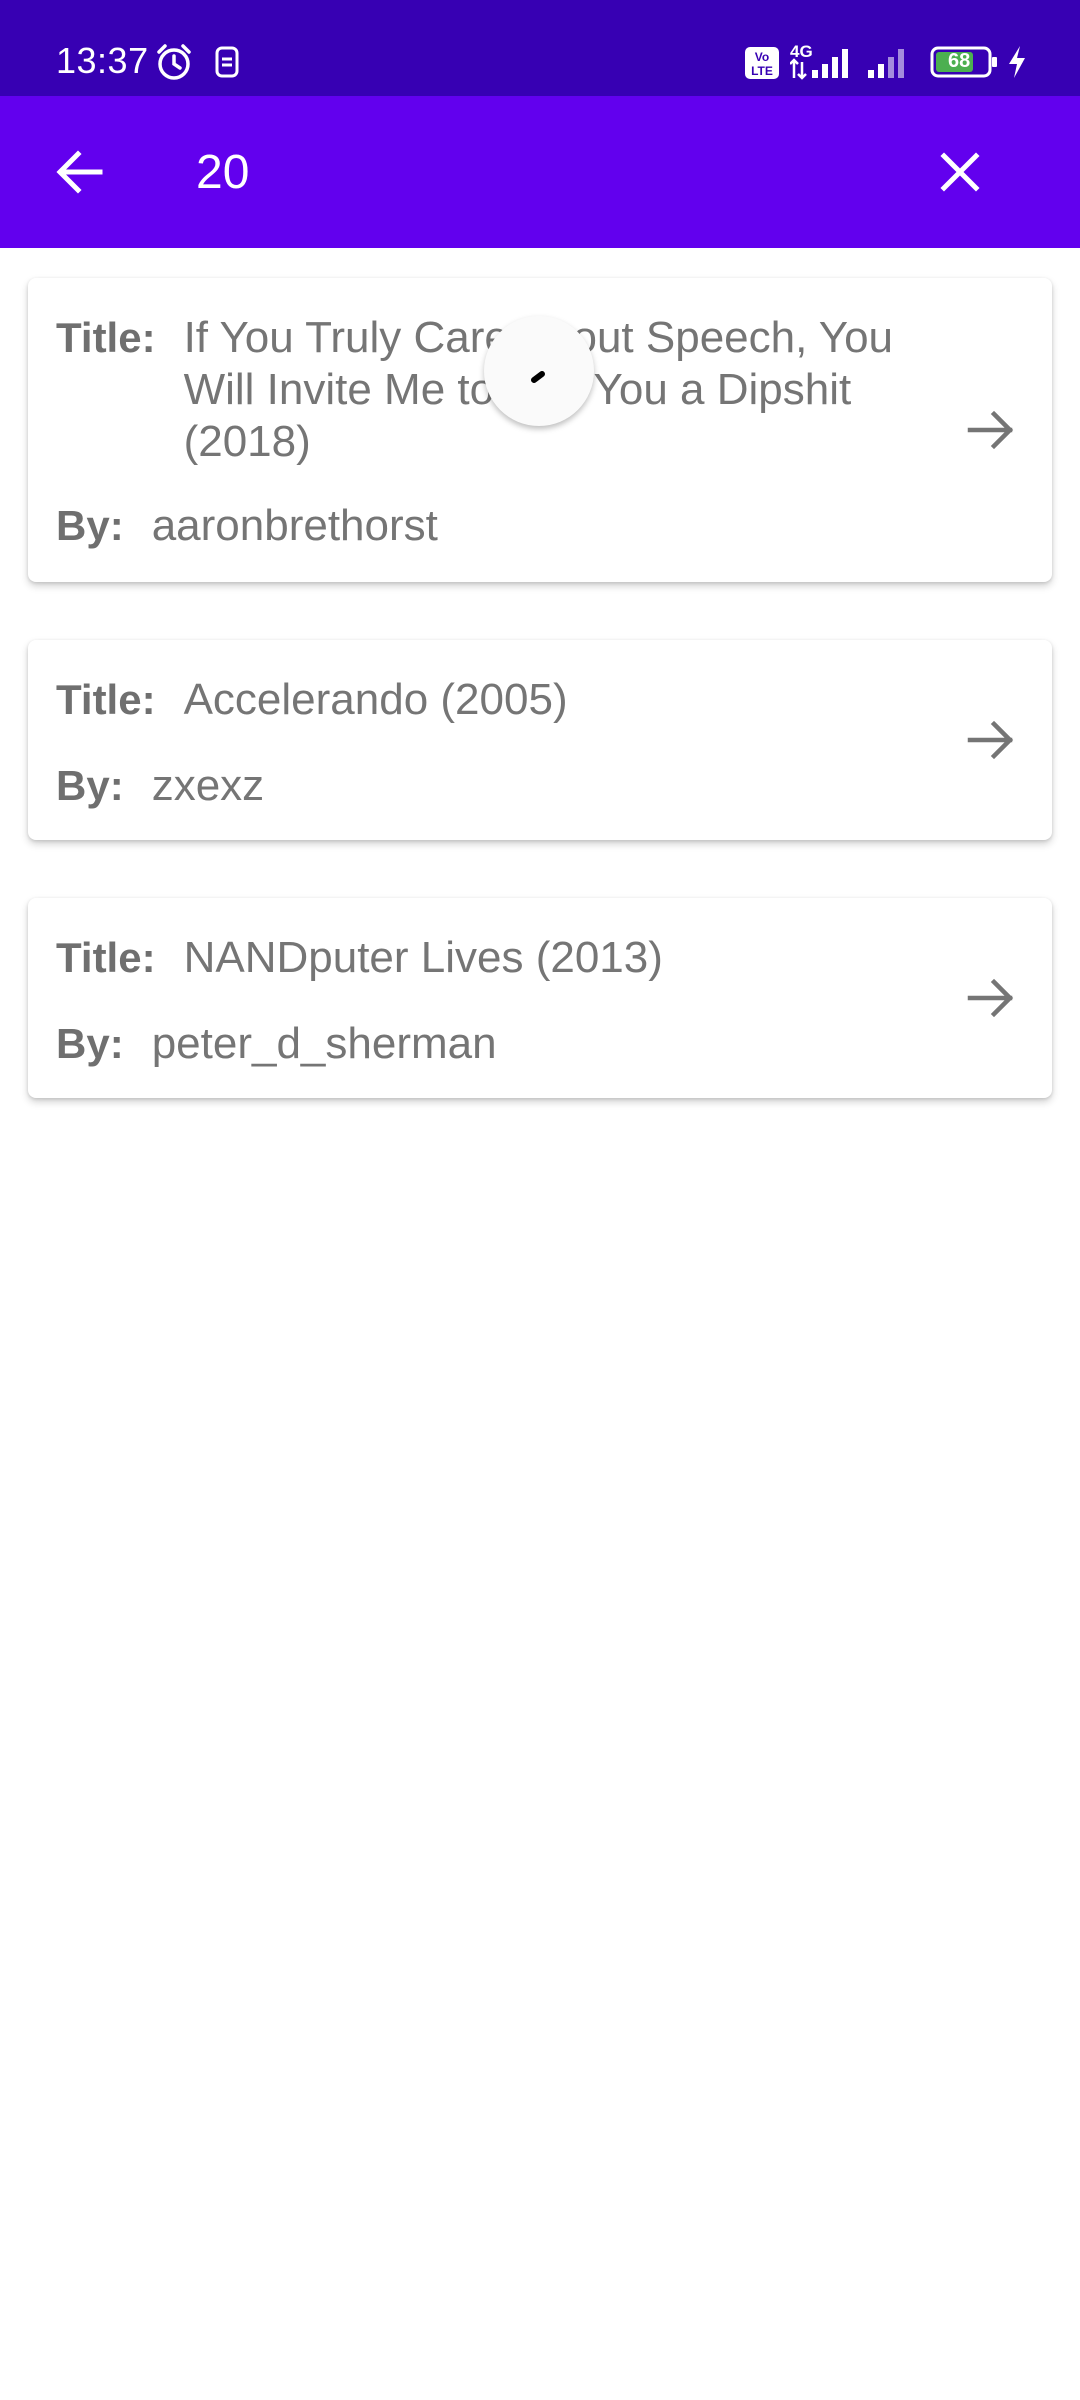 This screenshot has width=1080, height=2400. Describe the element at coordinates (80, 172) in the screenshot. I see `back-arrow-icon` at that location.